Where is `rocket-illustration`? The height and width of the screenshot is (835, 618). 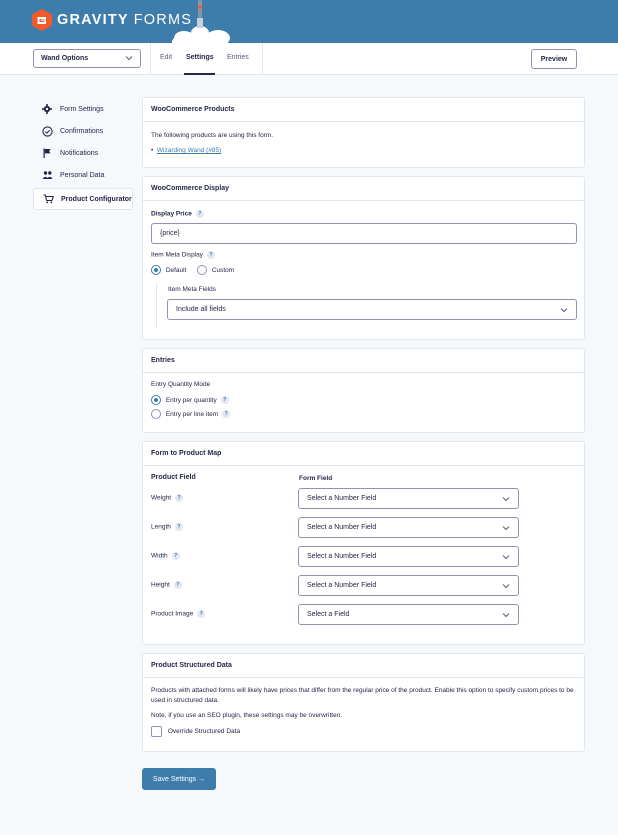
rocket-illustration is located at coordinates (201, 21).